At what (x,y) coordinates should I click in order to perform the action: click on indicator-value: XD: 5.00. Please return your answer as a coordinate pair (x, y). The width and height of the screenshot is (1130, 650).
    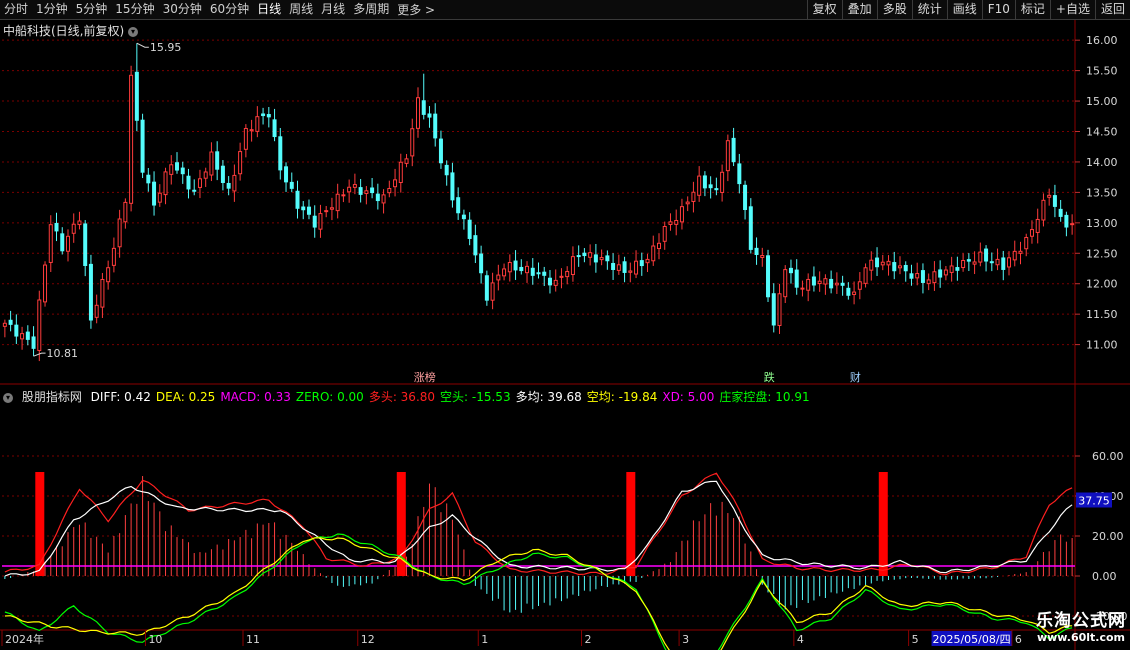
    Looking at the image, I should click on (688, 397).